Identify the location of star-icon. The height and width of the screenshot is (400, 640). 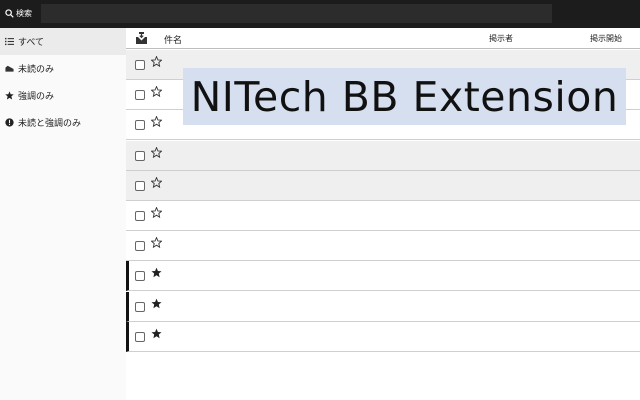
(9, 95).